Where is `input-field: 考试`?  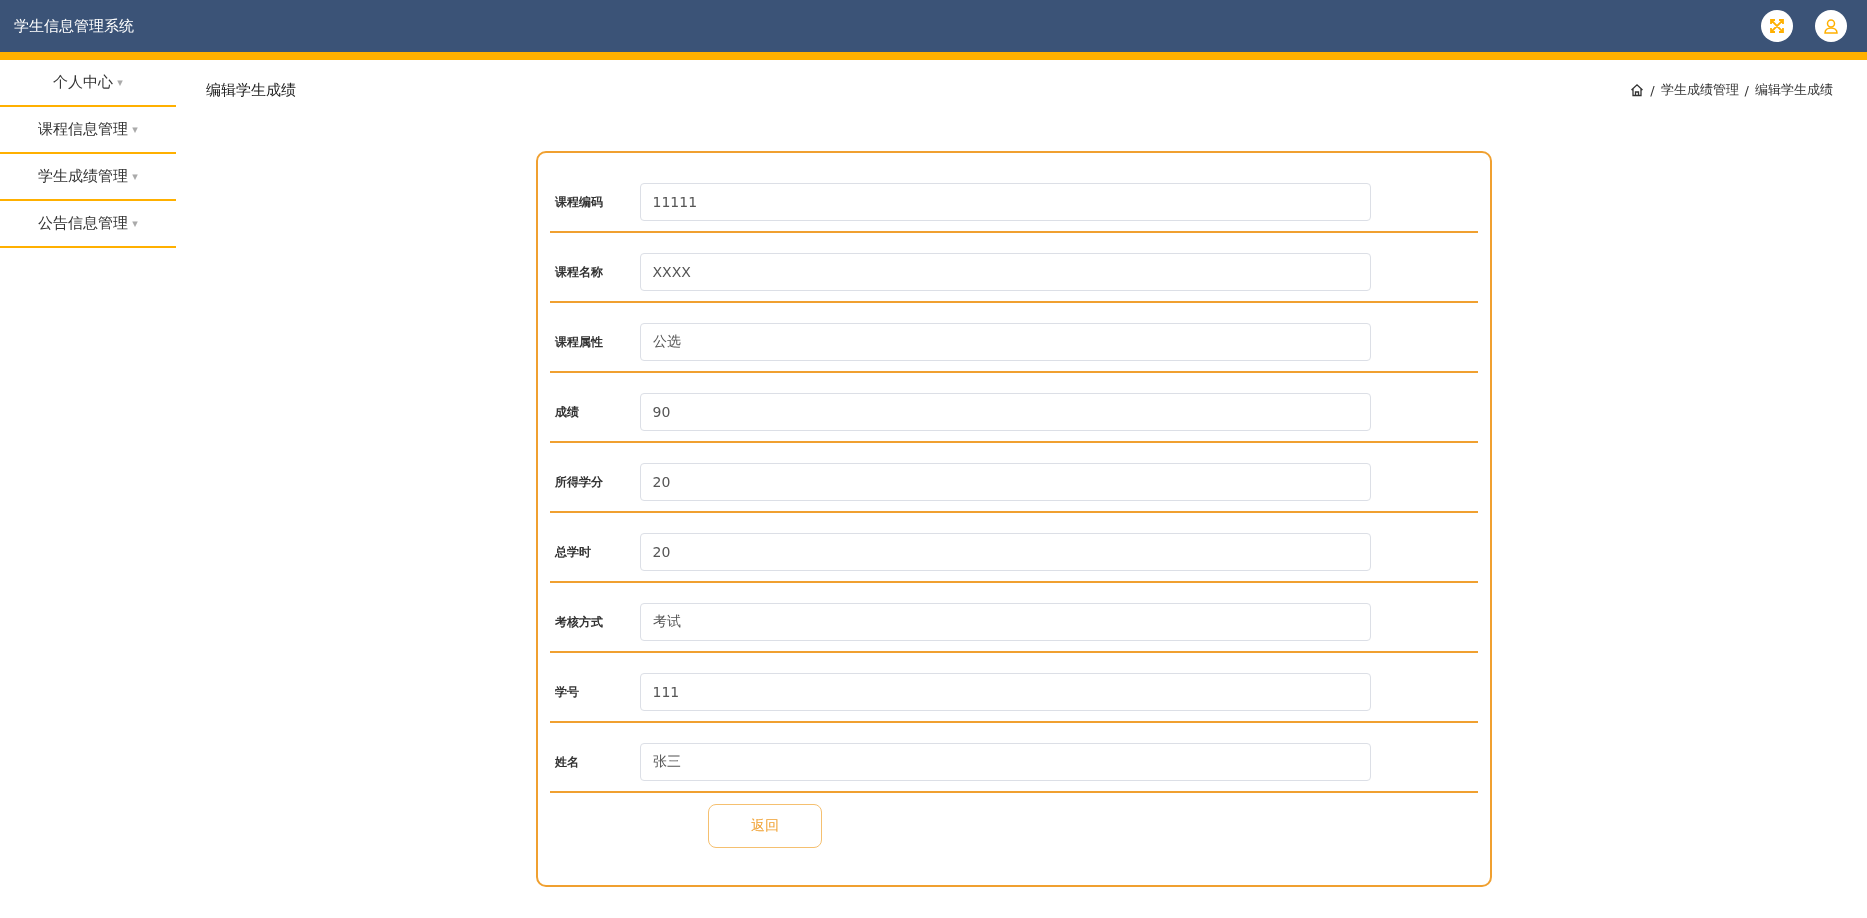 input-field: 考试 is located at coordinates (1005, 622).